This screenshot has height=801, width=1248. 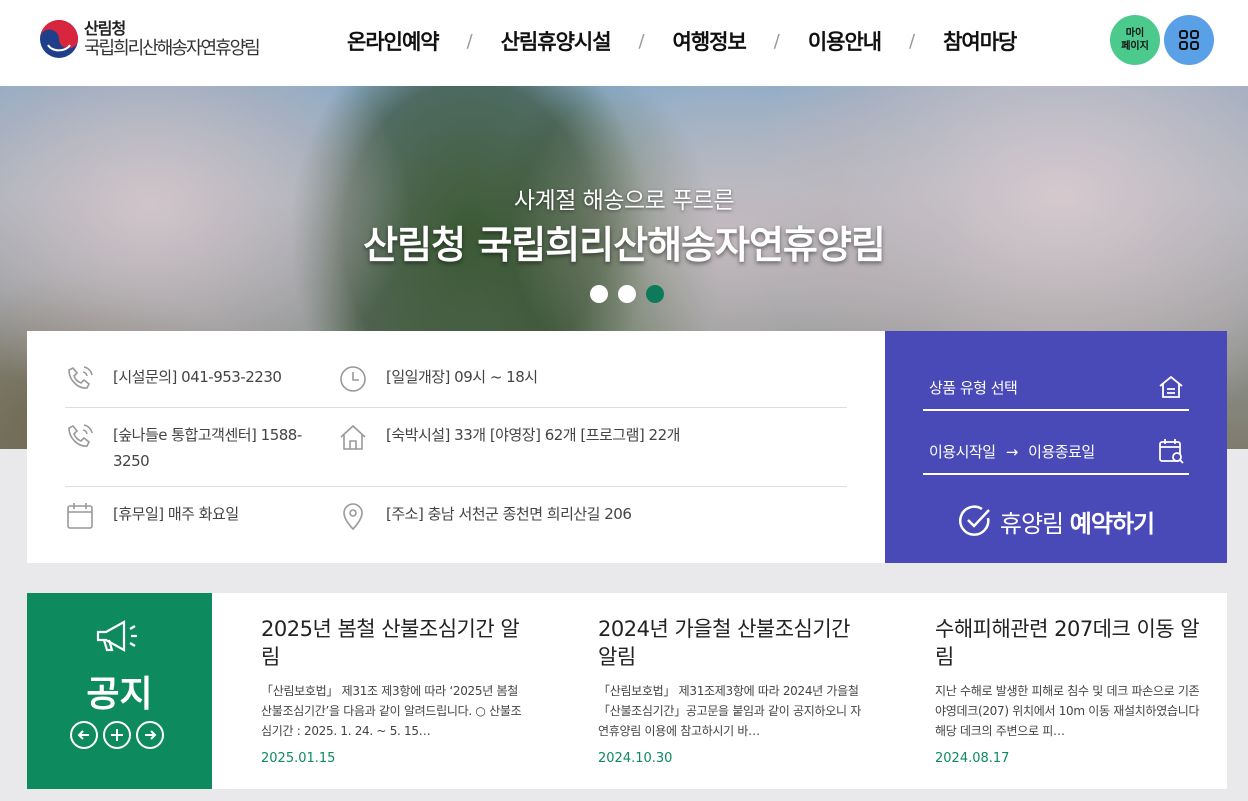 What do you see at coordinates (1135, 33) in the screenshot?
I see `mypage-label-1: 마이` at bounding box center [1135, 33].